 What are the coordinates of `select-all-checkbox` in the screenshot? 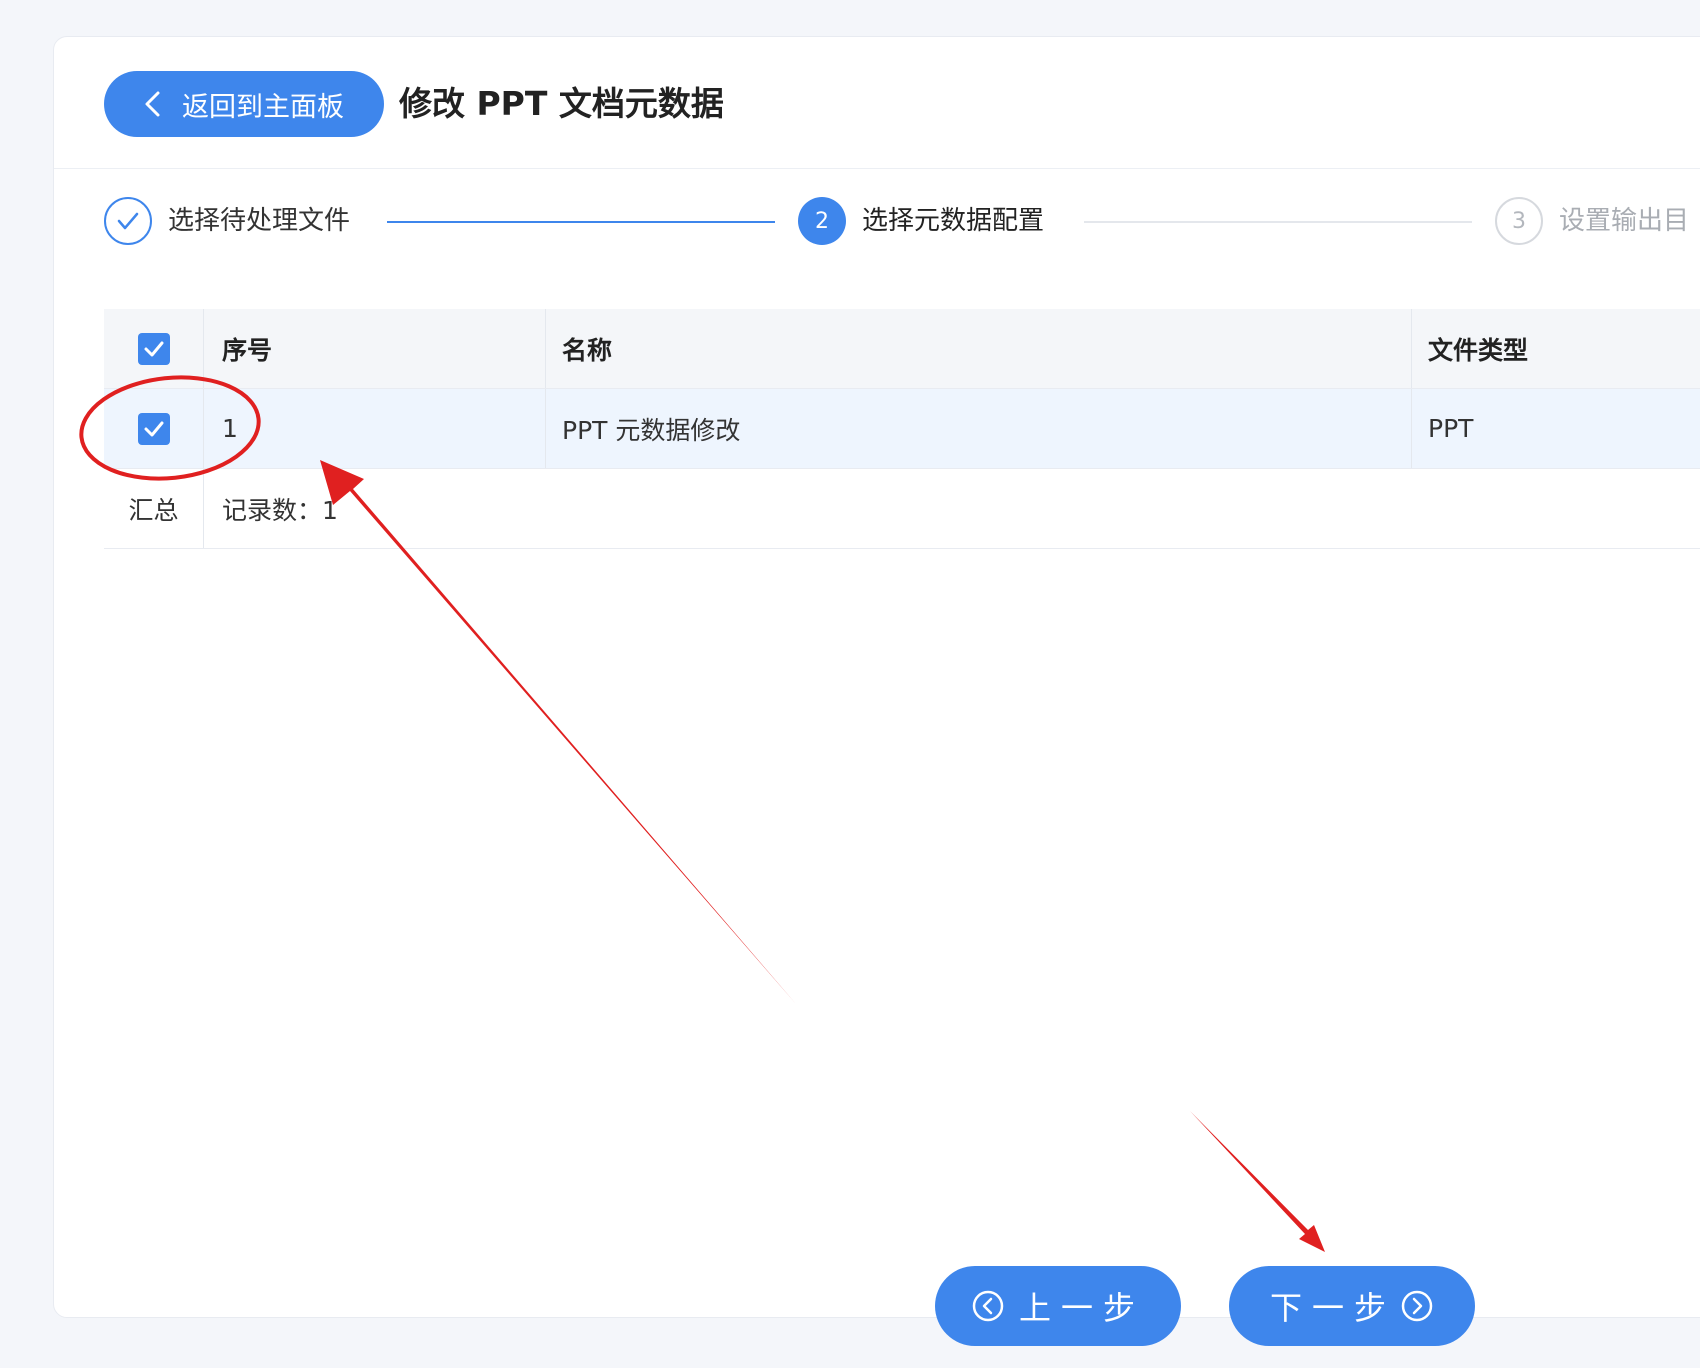 It's located at (153, 348).